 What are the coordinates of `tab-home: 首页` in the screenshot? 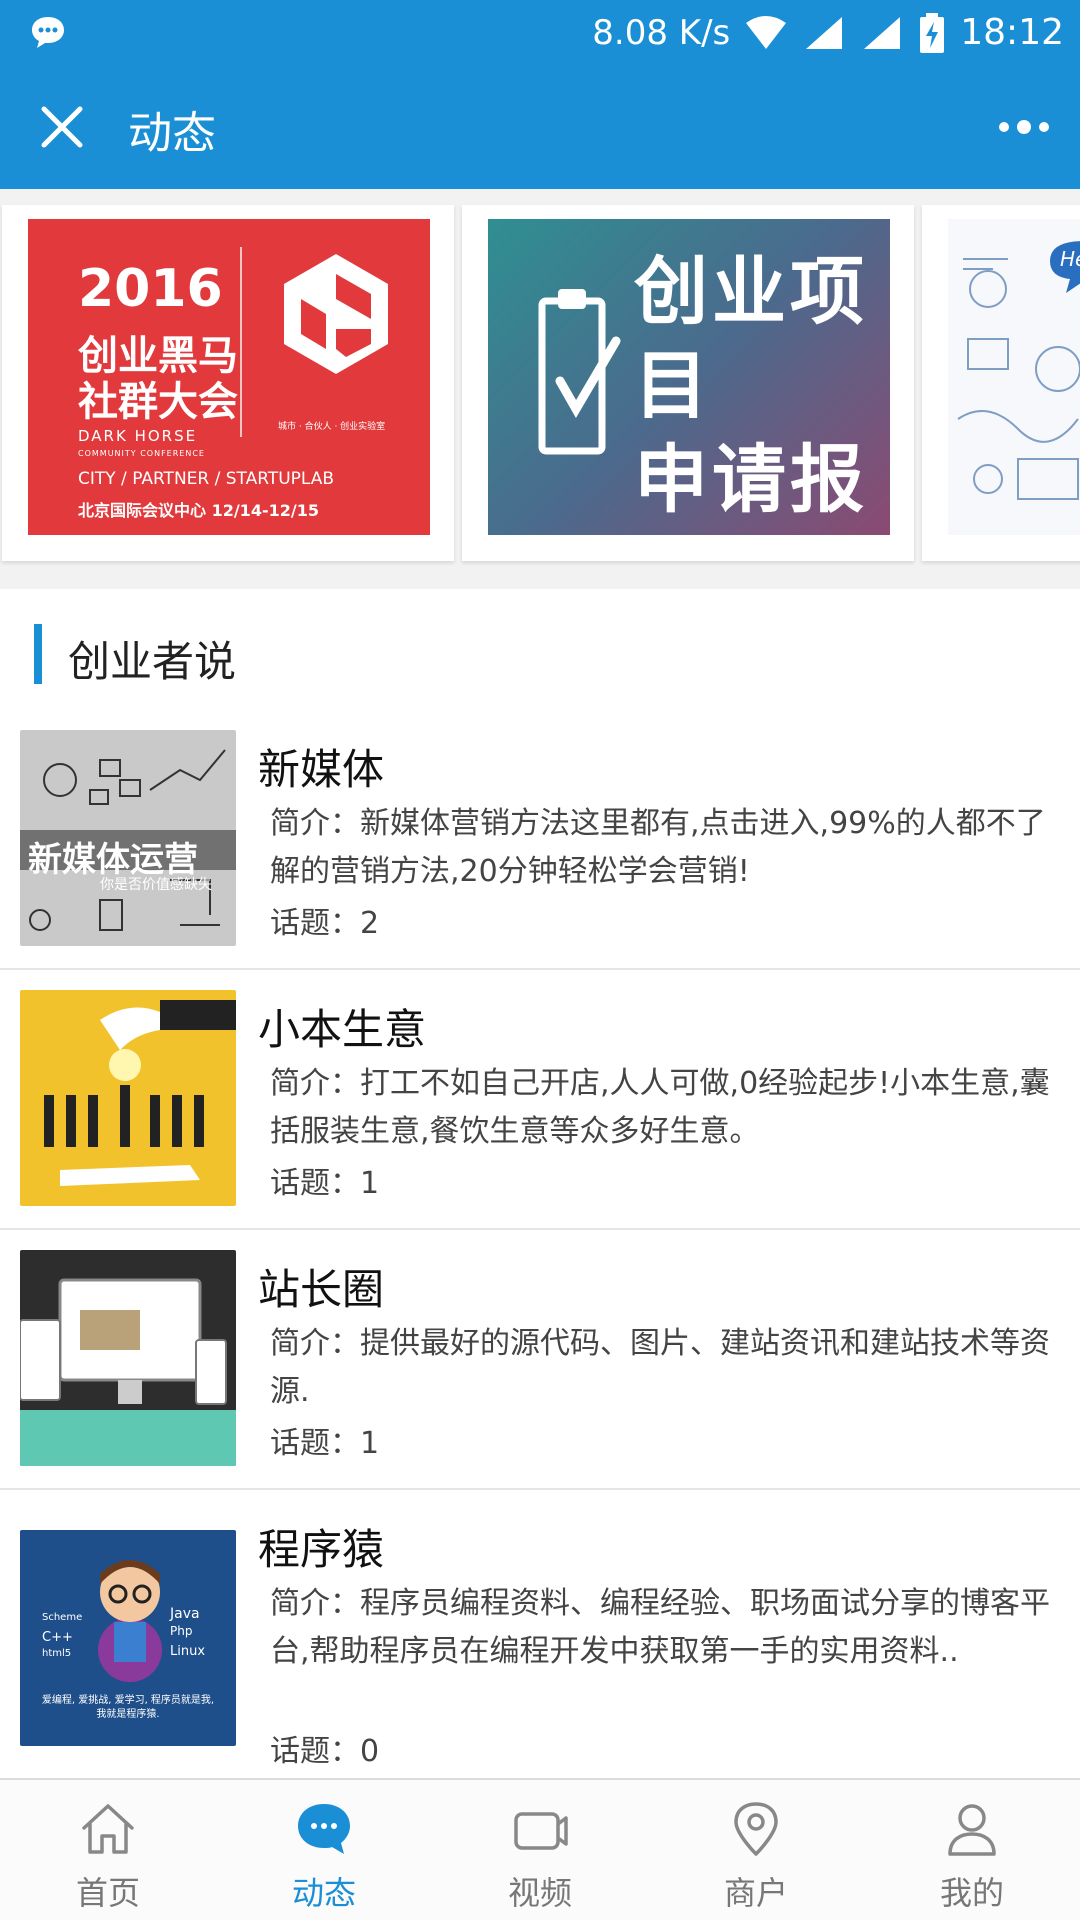 It's located at (108, 1851).